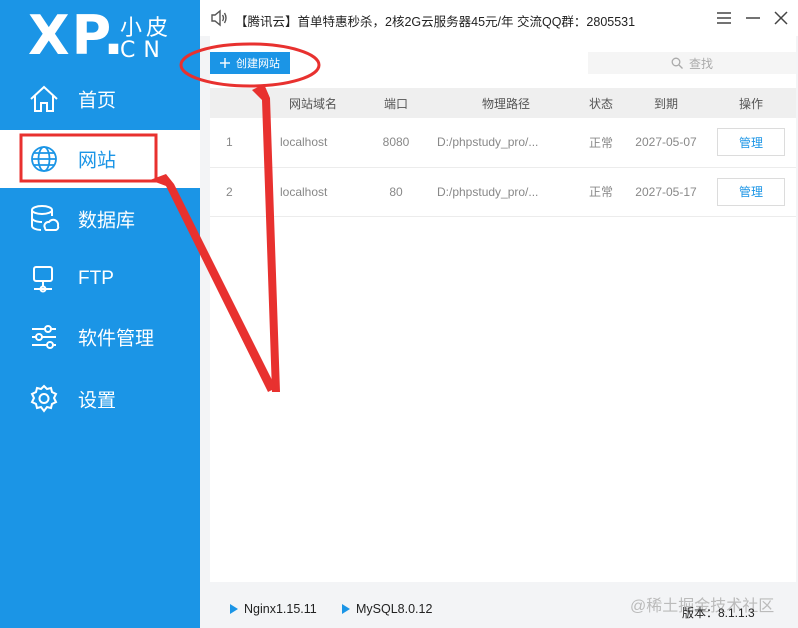 This screenshot has height=628, width=798. I want to click on speaker-icon, so click(219, 18).